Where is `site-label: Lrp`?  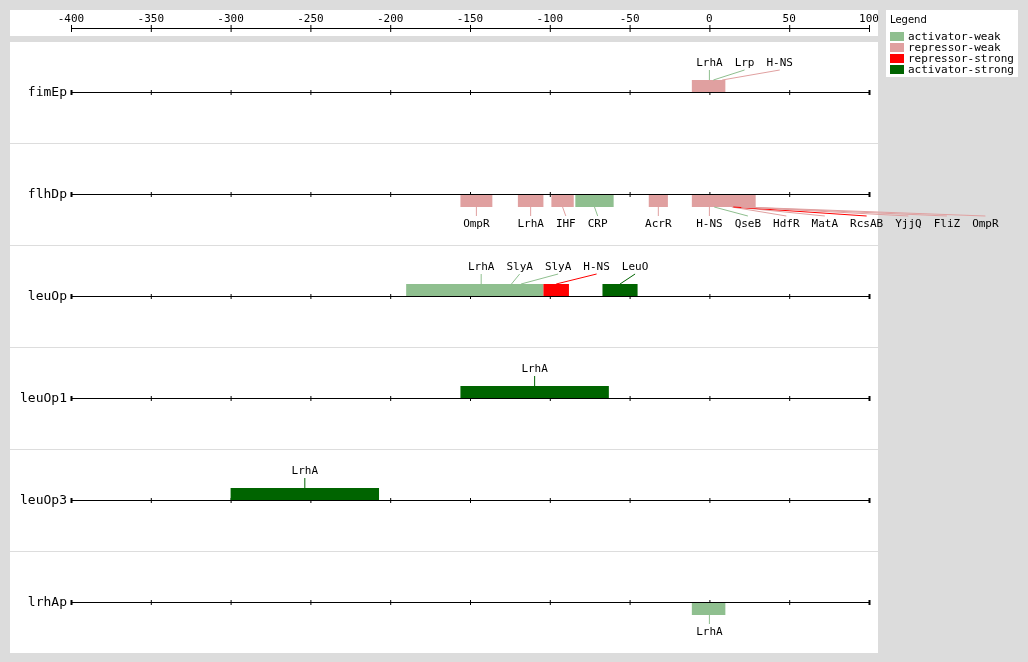
site-label: Lrp is located at coordinates (744, 62).